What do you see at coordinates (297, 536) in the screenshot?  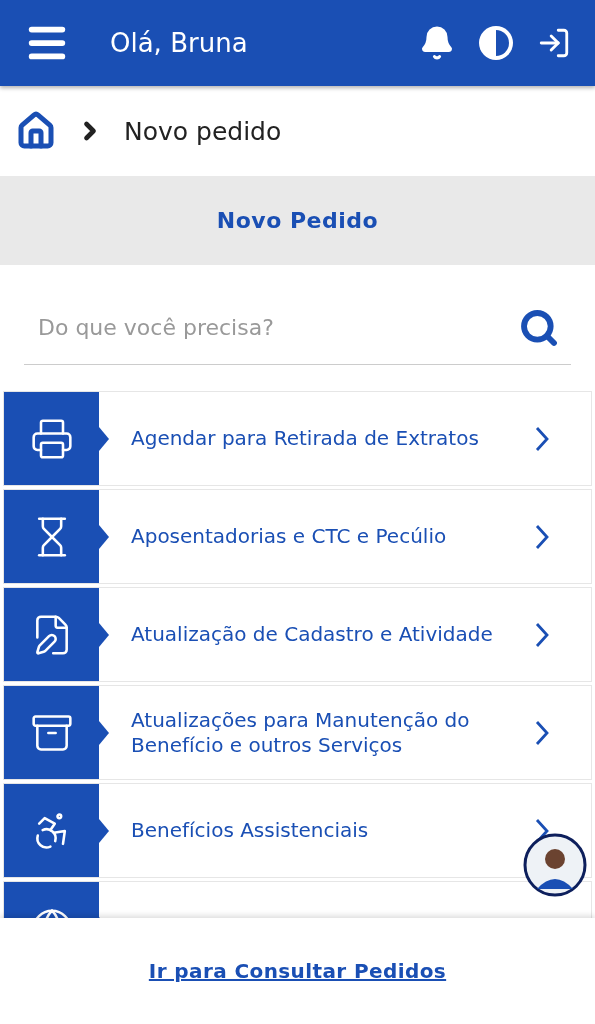 I see `service-item: Aposentadorias e CTC e Pecúlio` at bounding box center [297, 536].